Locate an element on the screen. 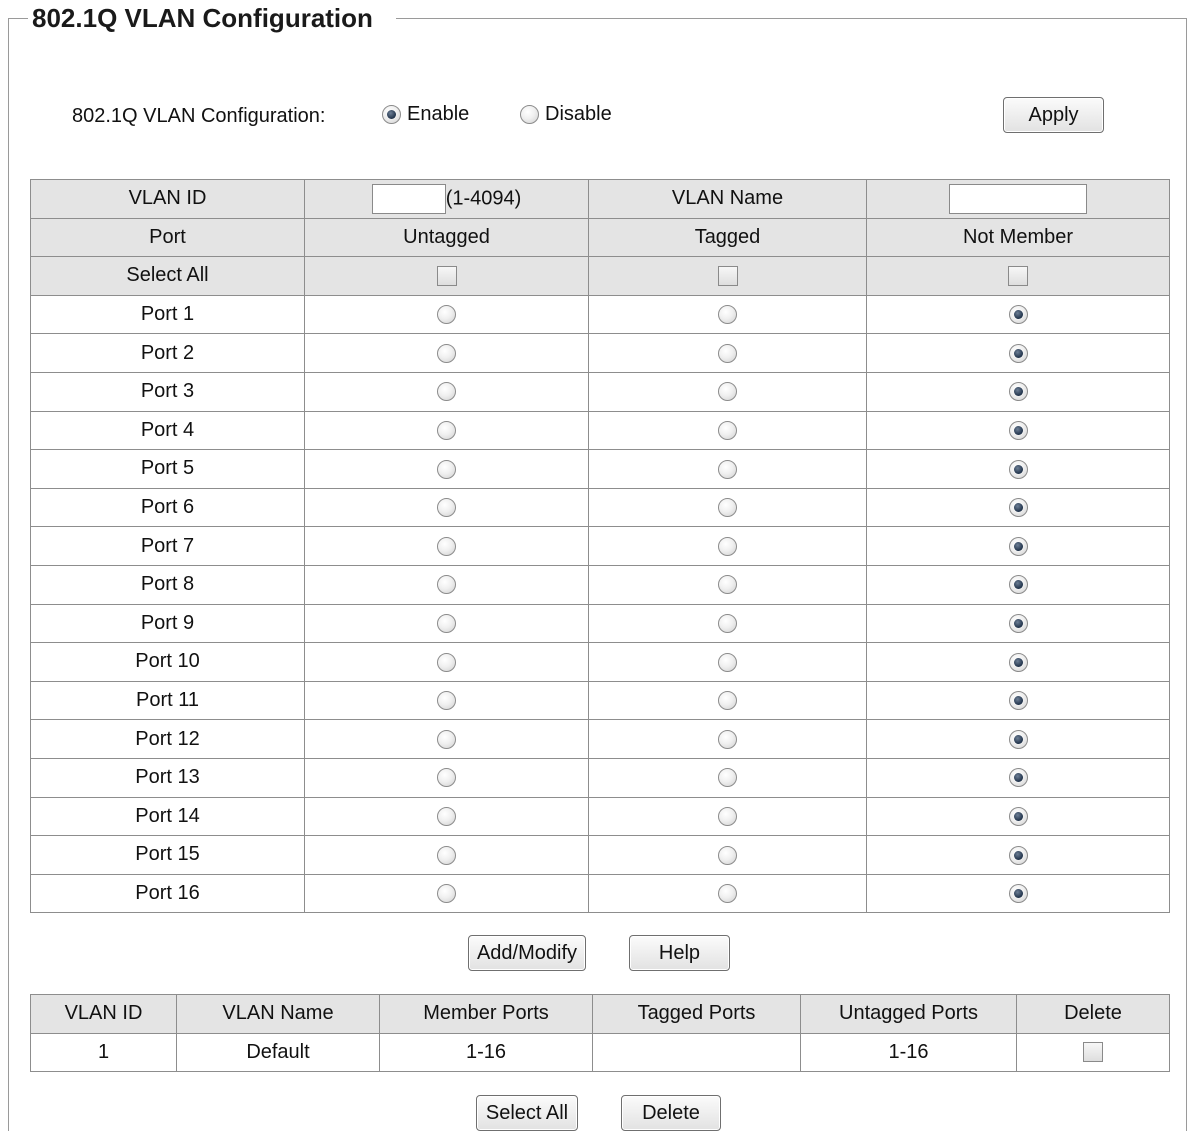  list-header-delete: Delete is located at coordinates (1093, 1014).